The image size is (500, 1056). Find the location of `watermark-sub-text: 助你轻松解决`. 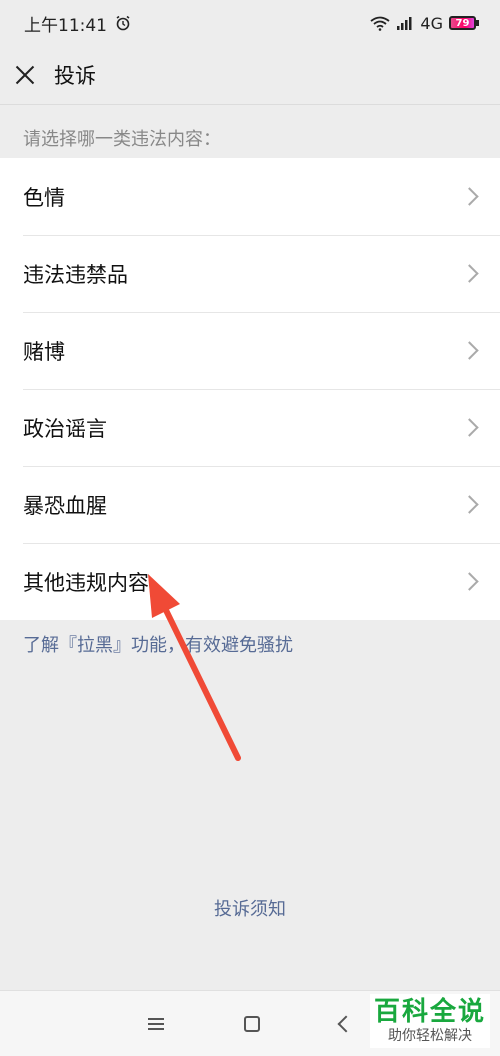

watermark-sub-text: 助你轻松解决 is located at coordinates (430, 1036).